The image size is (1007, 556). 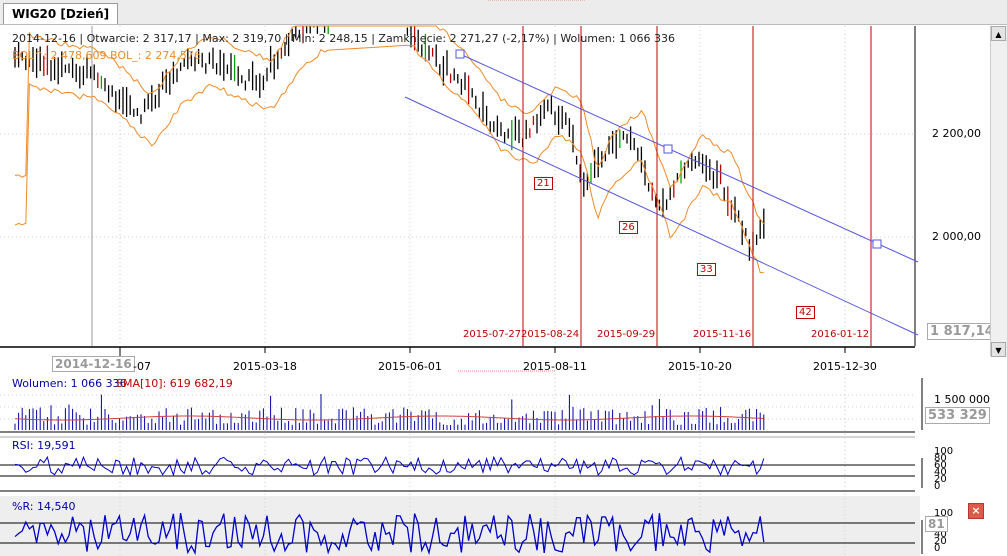 I want to click on volume-label: Wolumen: 1 066 336, so click(x=69, y=383).